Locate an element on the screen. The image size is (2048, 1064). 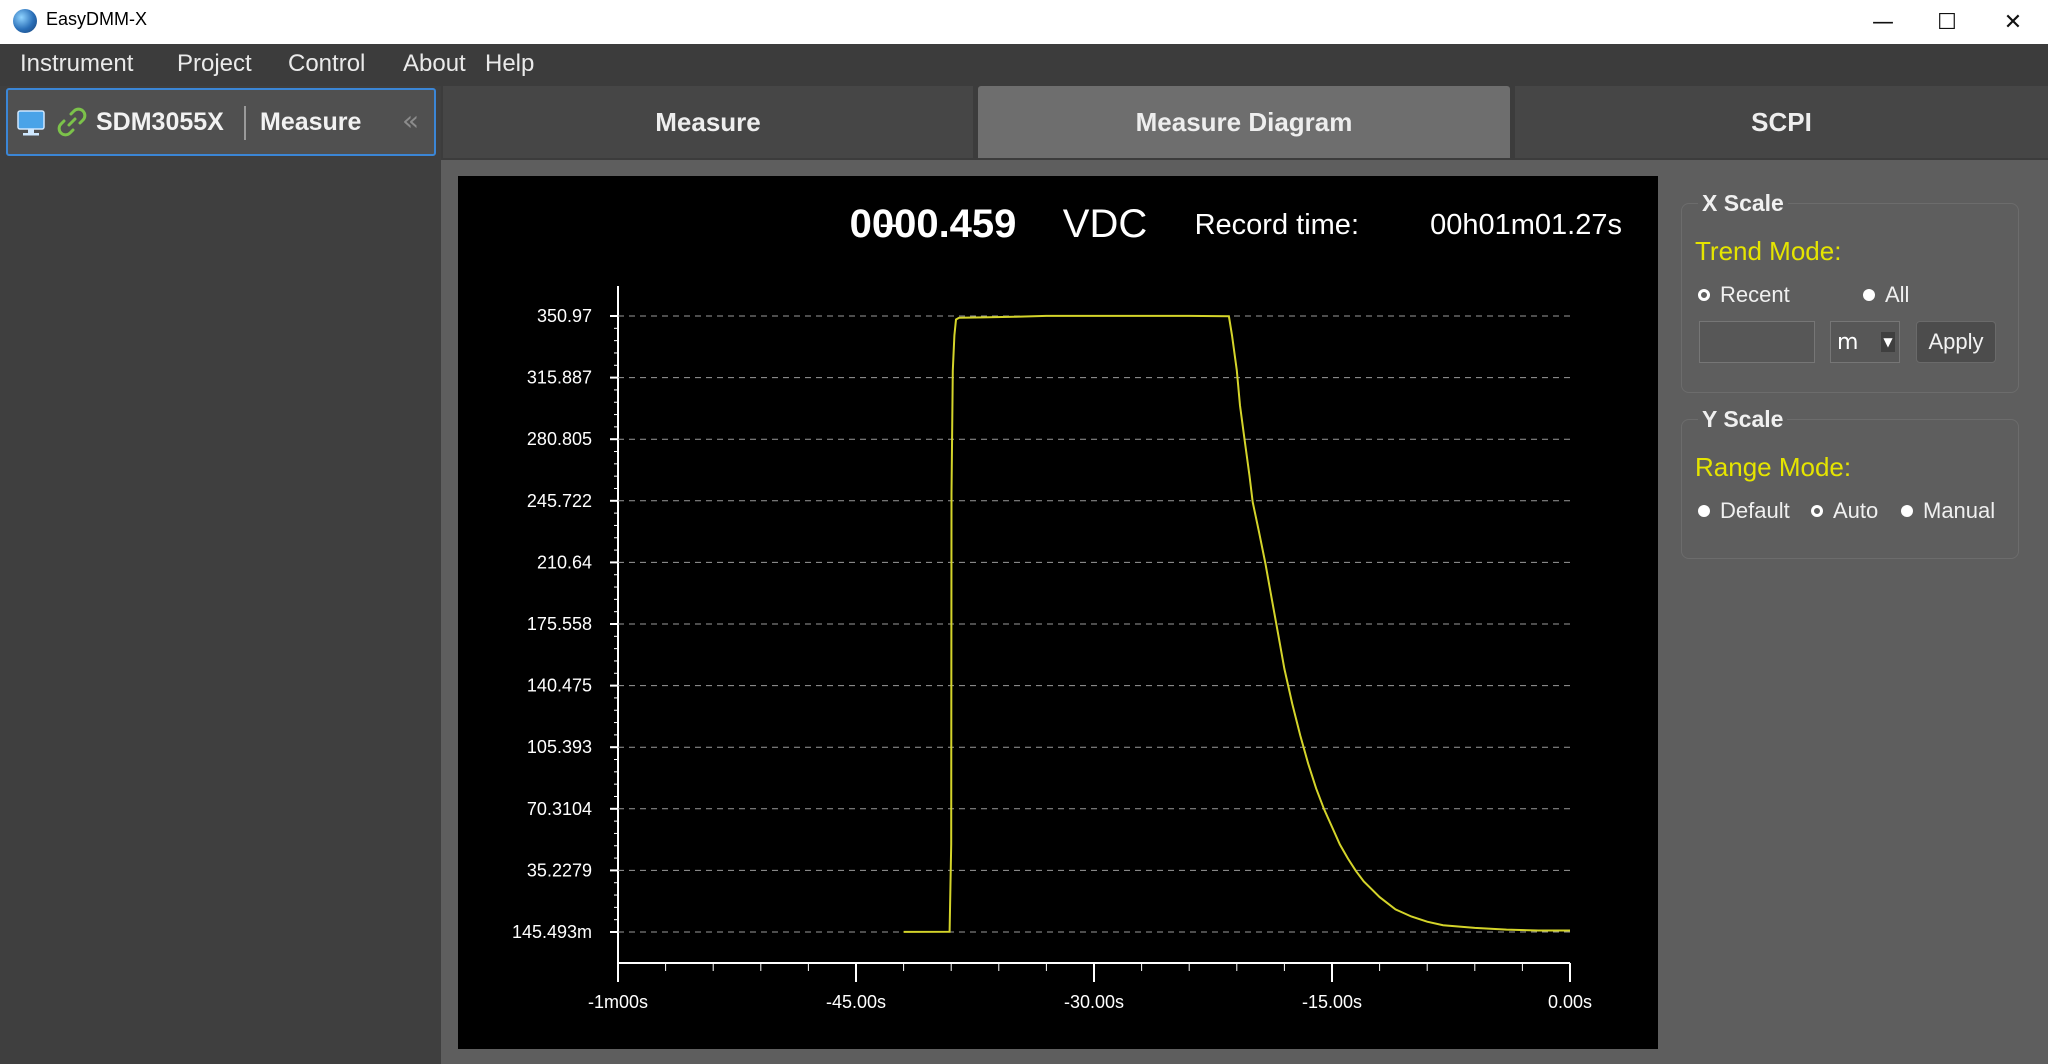
radio-all: All is located at coordinates (1886, 295).